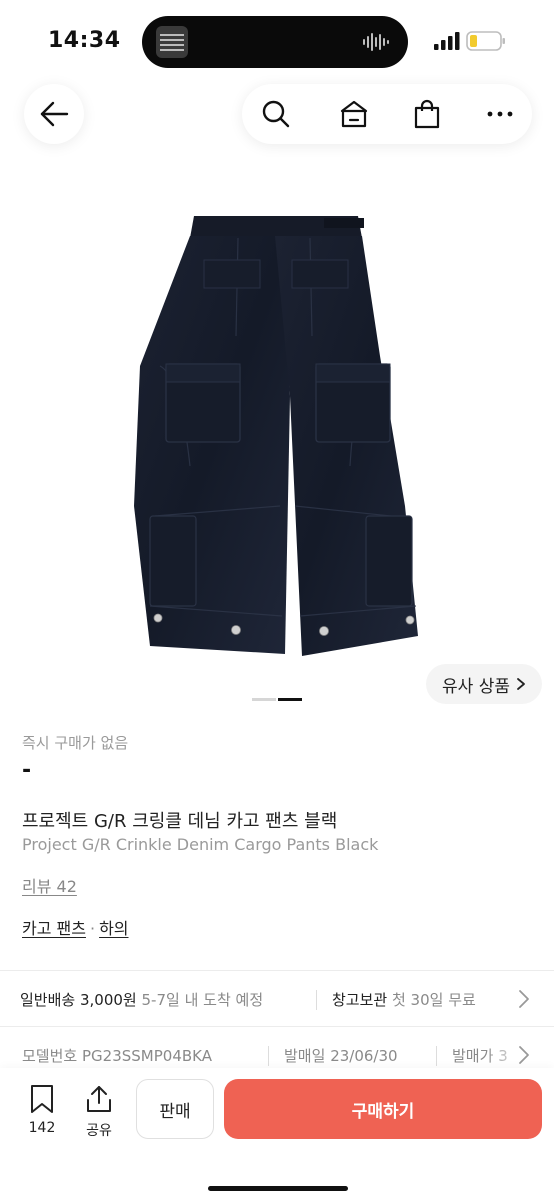 The image size is (554, 1200). What do you see at coordinates (290, 699) in the screenshot?
I see `pagination-dot-active` at bounding box center [290, 699].